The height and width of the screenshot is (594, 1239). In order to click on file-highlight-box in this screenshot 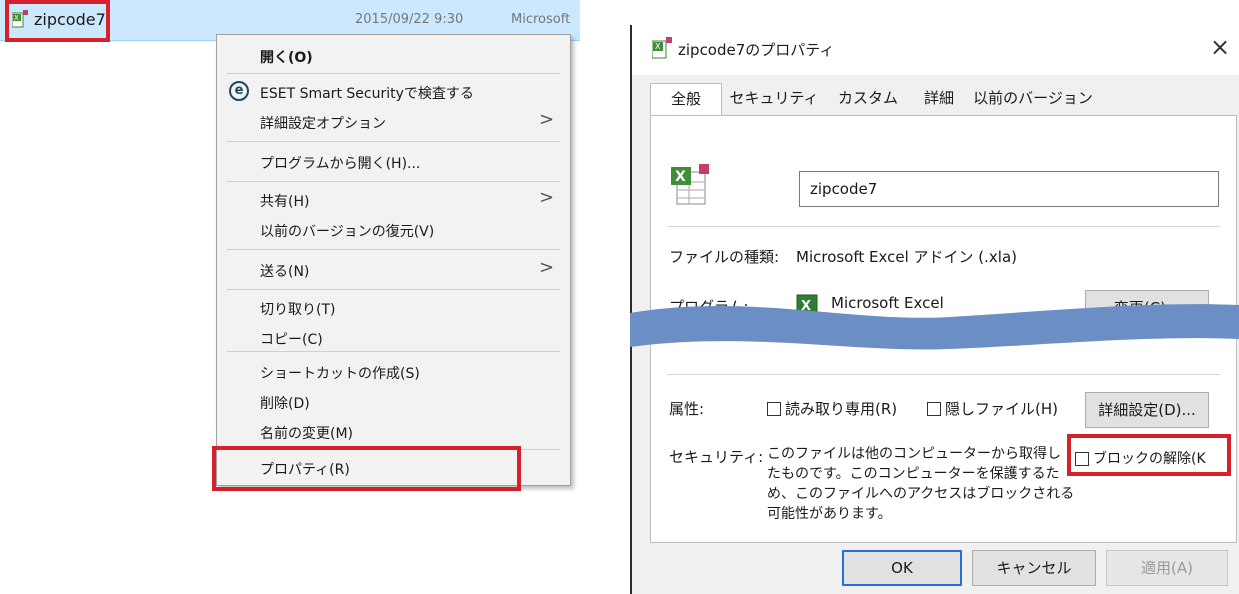, I will do `click(57, 21)`.